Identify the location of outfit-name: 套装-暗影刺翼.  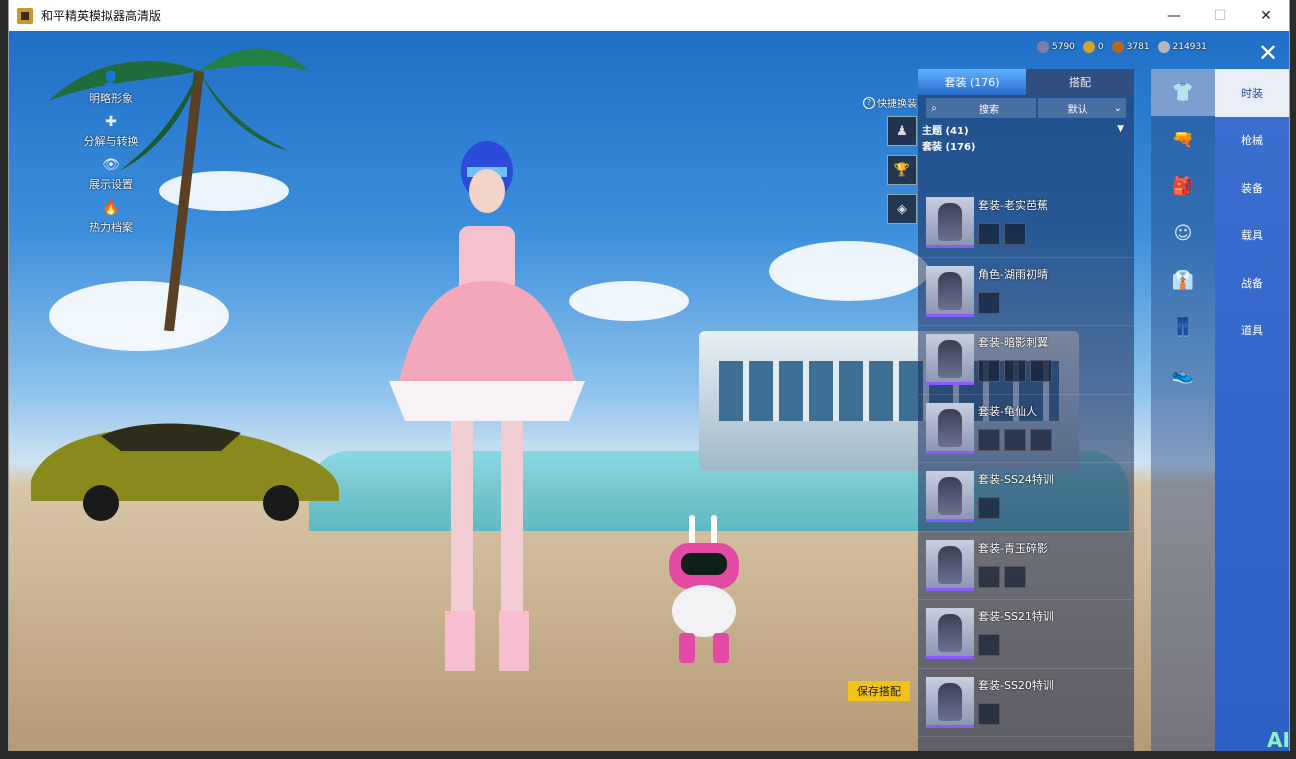
(1013, 342).